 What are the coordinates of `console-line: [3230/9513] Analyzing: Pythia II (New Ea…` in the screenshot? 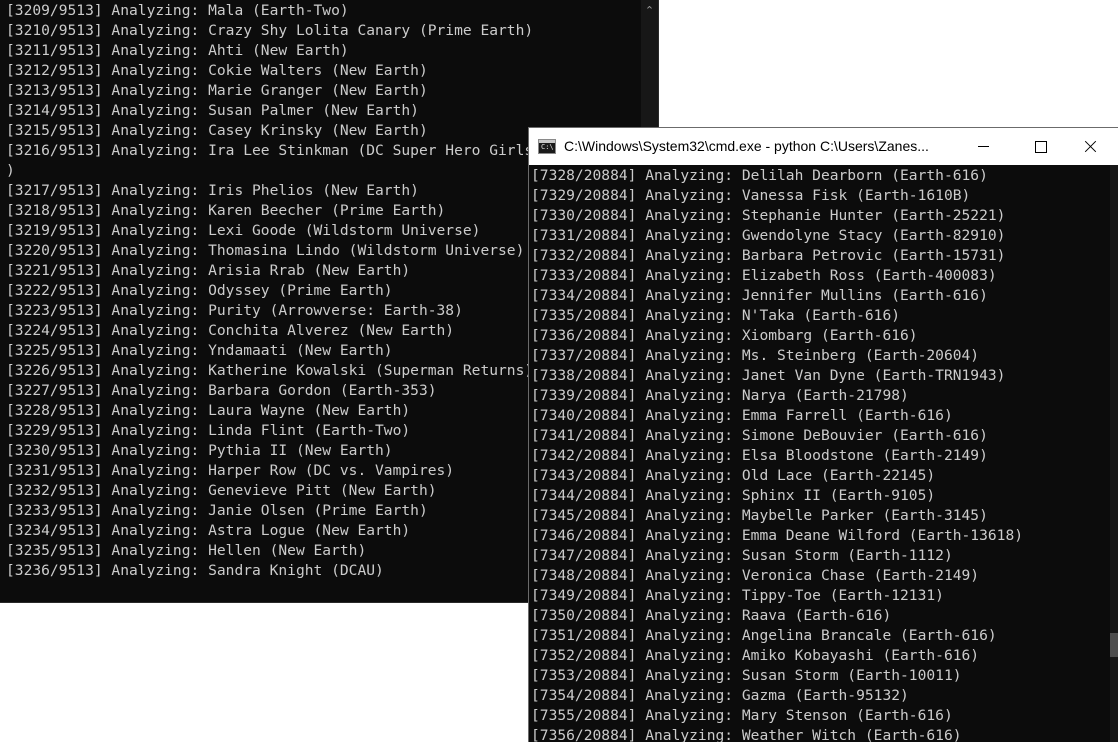 It's located at (199, 450).